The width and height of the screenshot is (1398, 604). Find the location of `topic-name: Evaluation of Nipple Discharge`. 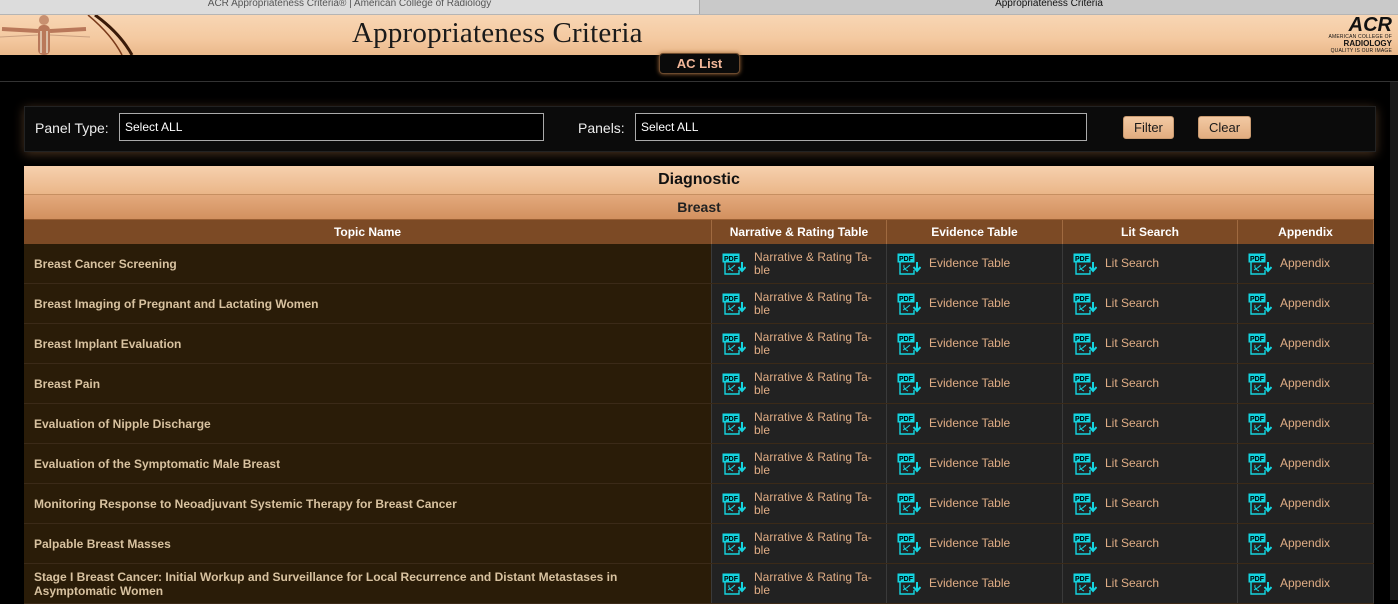

topic-name: Evaluation of Nipple Discharge is located at coordinates (368, 423).